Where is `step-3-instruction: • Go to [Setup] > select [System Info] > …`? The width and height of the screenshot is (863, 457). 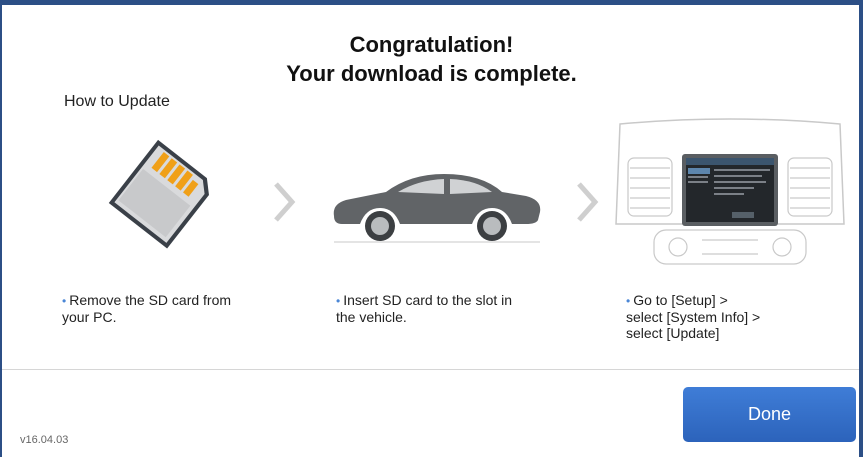
step-3-instruction: • Go to [Setup] > select [System Info] > … is located at coordinates (693, 316).